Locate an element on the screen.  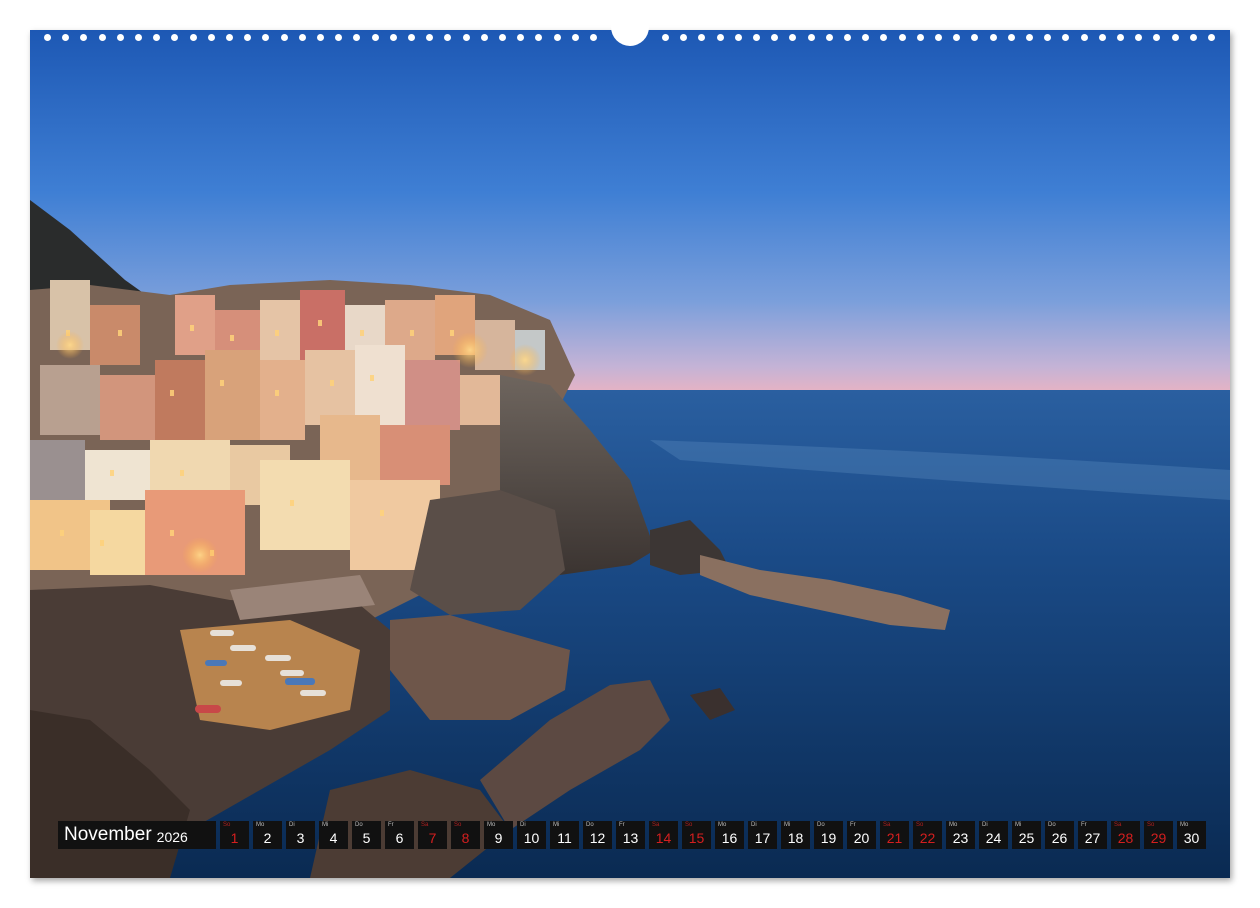
day-cell: Mi 25 is located at coordinates (1026, 835).